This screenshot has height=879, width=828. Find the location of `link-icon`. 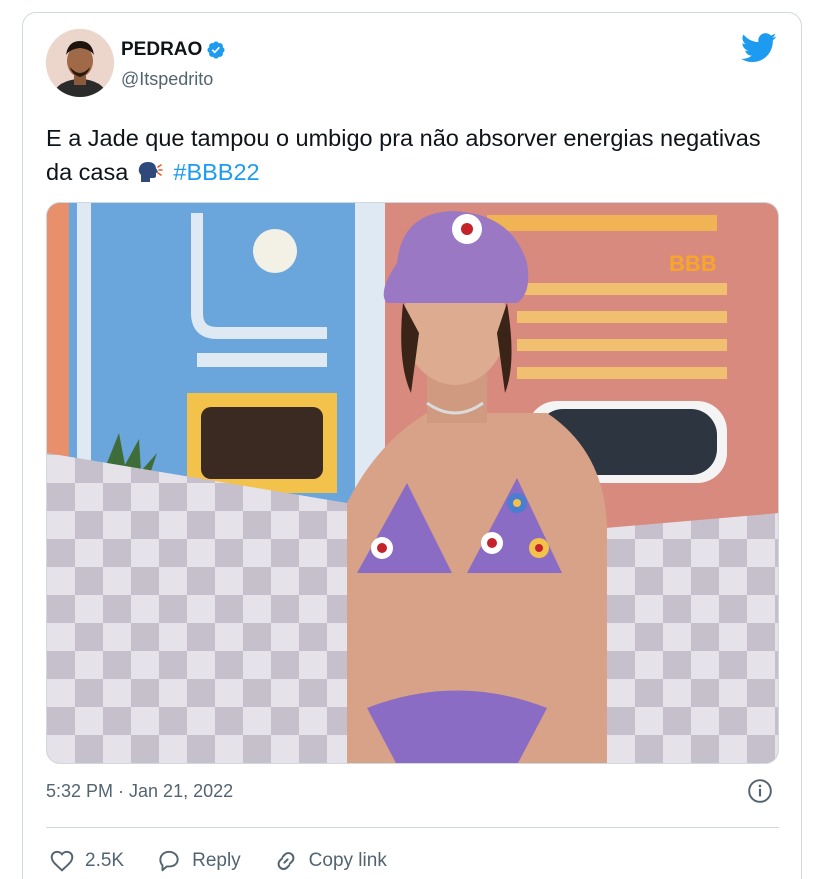

link-icon is located at coordinates (286, 861).